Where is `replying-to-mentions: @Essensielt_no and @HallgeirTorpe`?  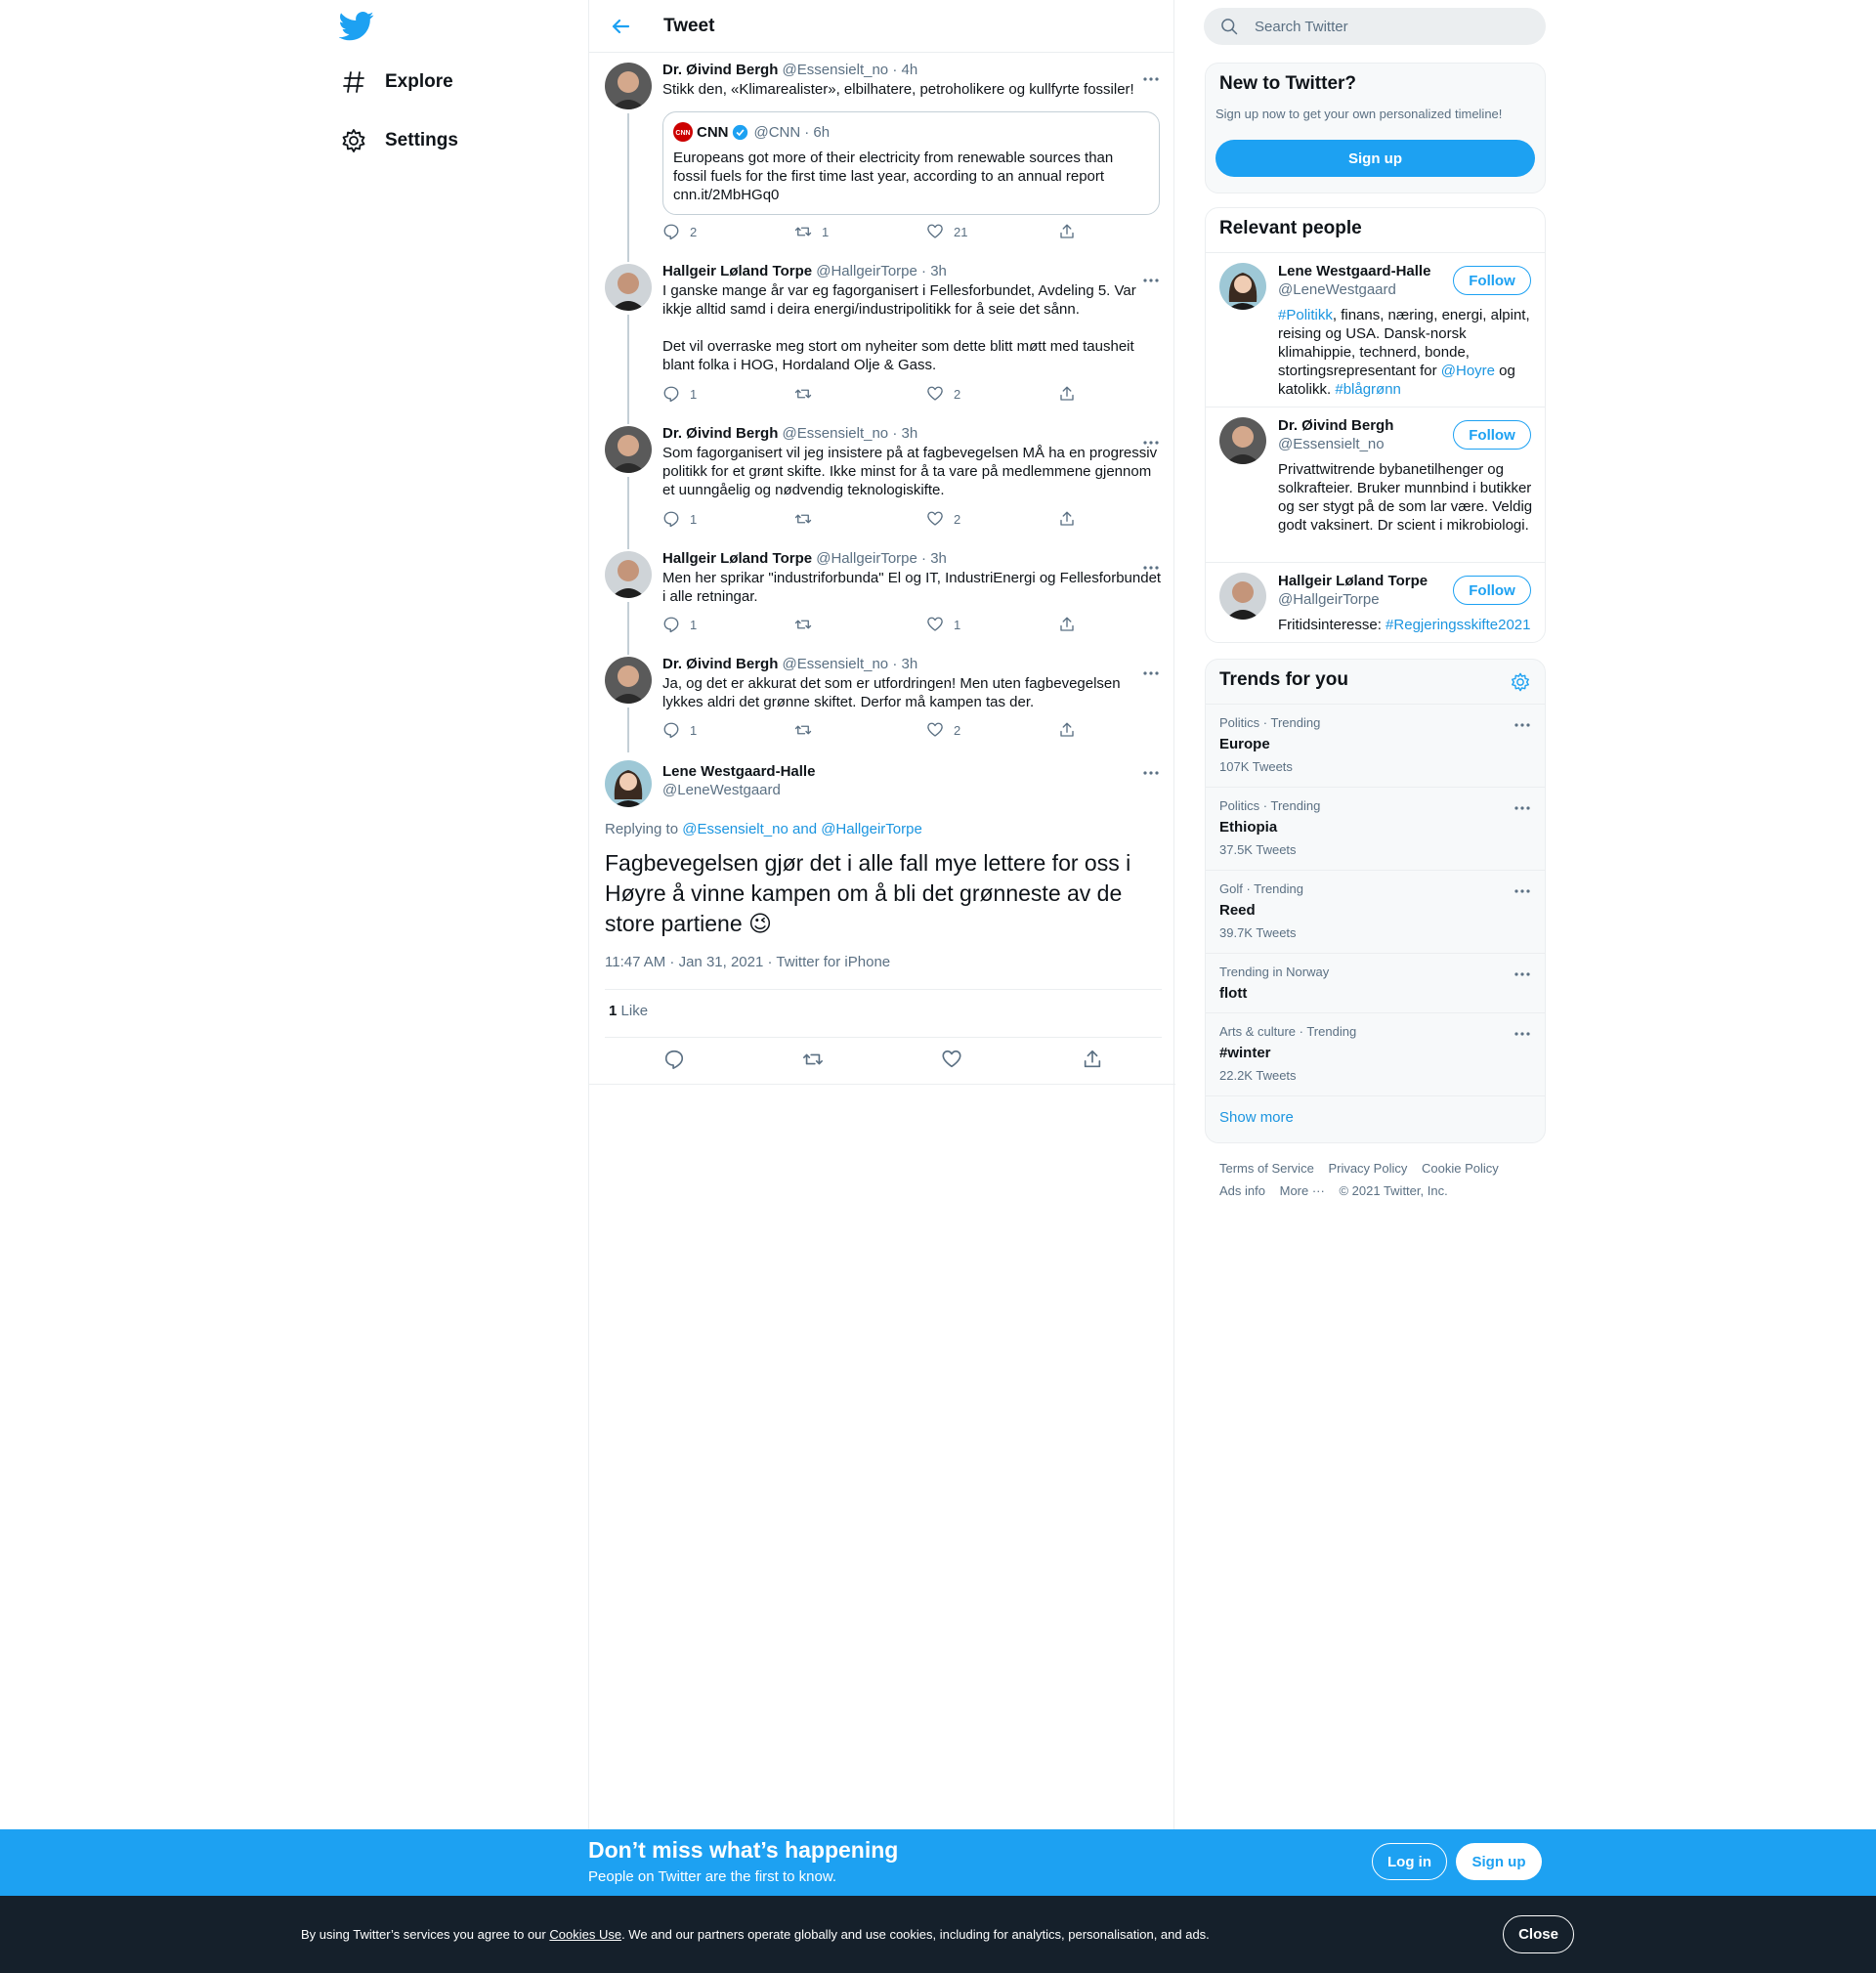 replying-to-mentions: @Essensielt_no and @HallgeirTorpe is located at coordinates (802, 829).